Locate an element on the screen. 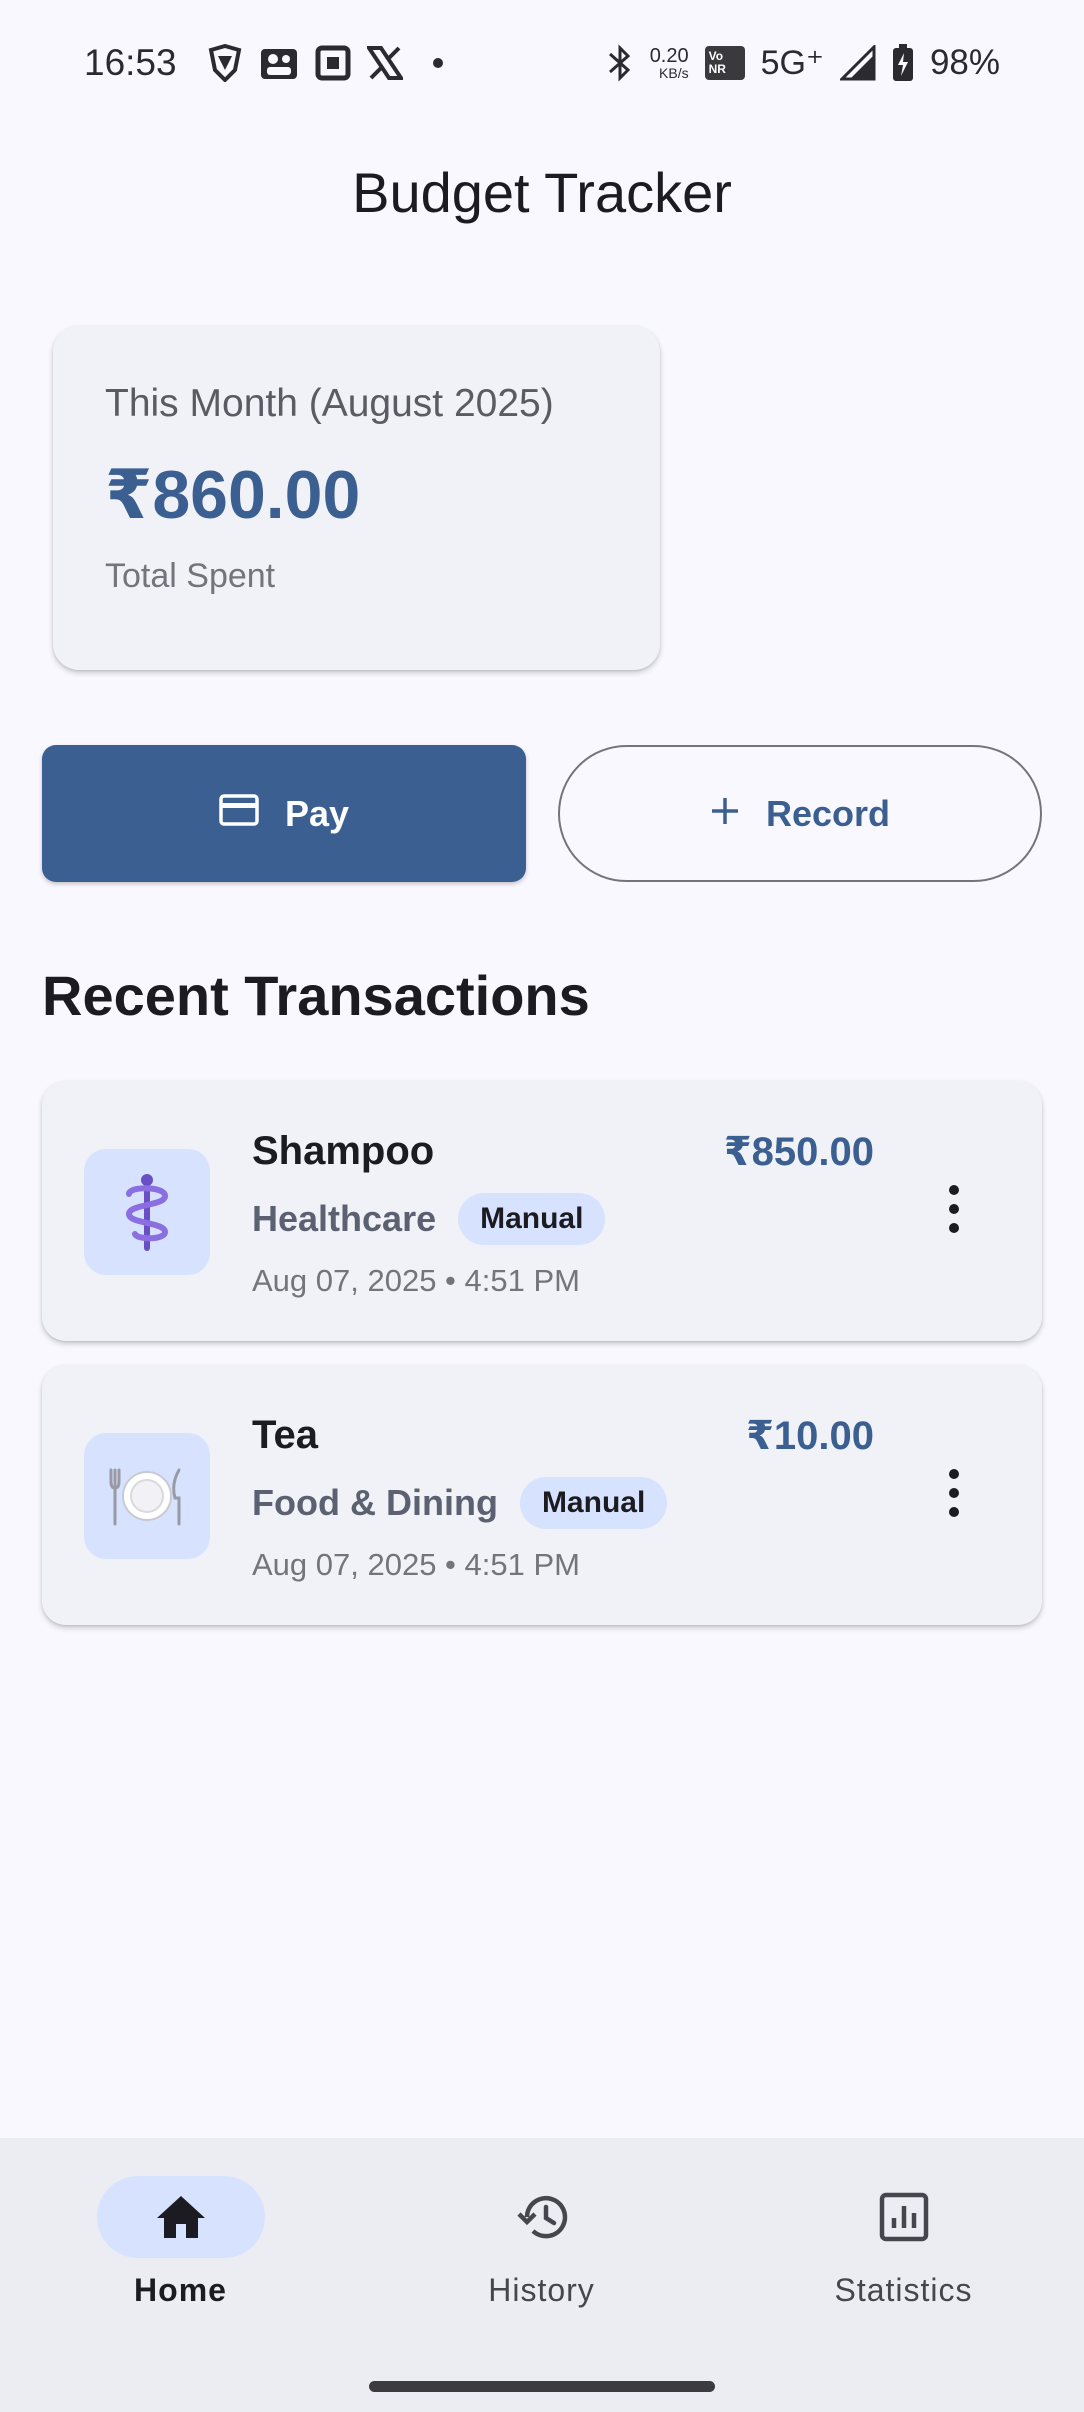 This screenshot has width=1084, height=2412. page-title: Budget Tracker is located at coordinates (542, 192).